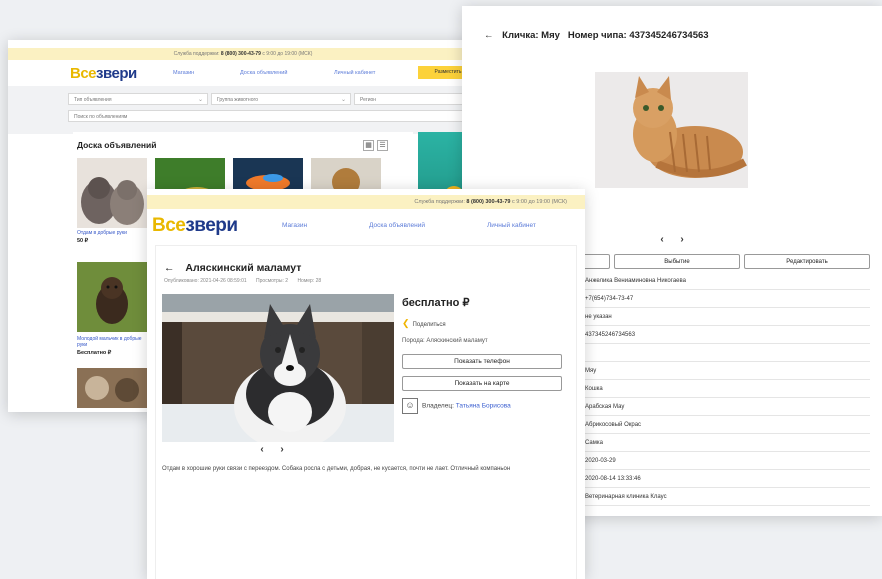 This screenshot has height=579, width=882. What do you see at coordinates (807, 261) in the screenshot?
I see `edit-button: Редактировать` at bounding box center [807, 261].